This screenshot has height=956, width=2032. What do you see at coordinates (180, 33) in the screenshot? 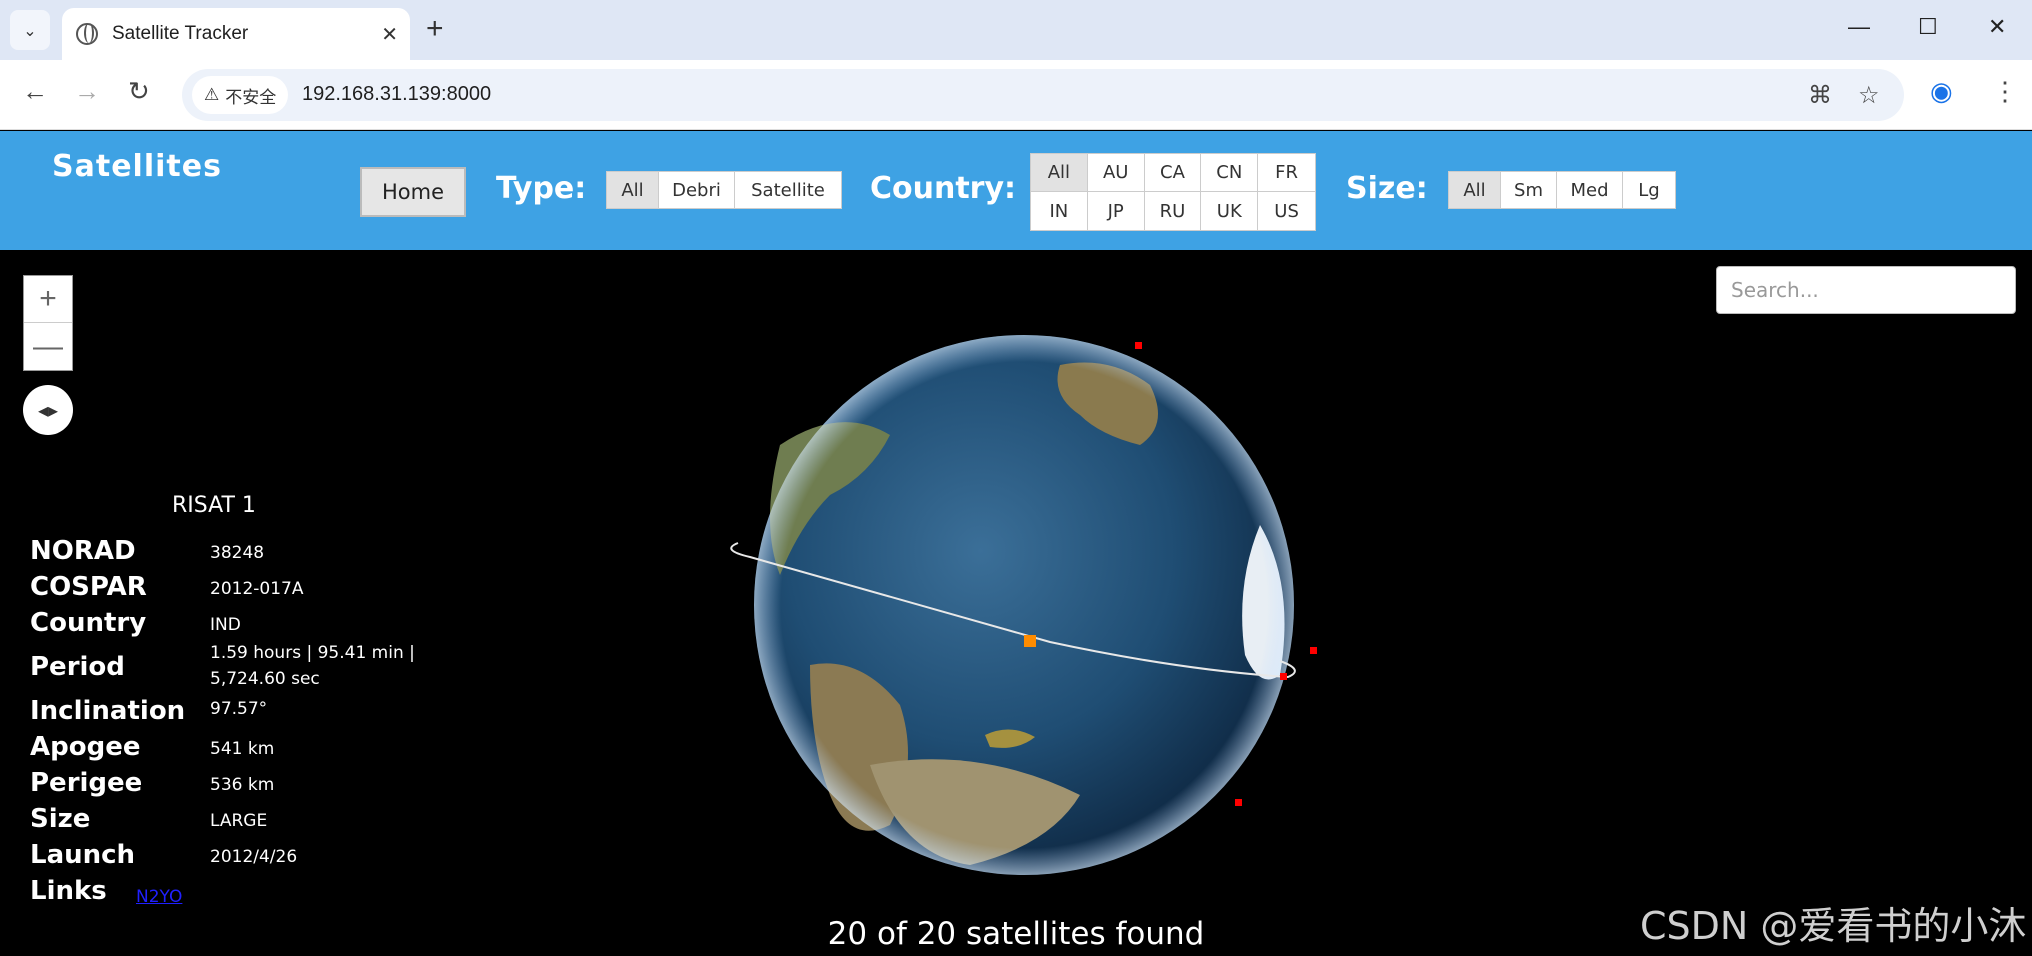
I see `tab-title: Satellite Tracker` at bounding box center [180, 33].